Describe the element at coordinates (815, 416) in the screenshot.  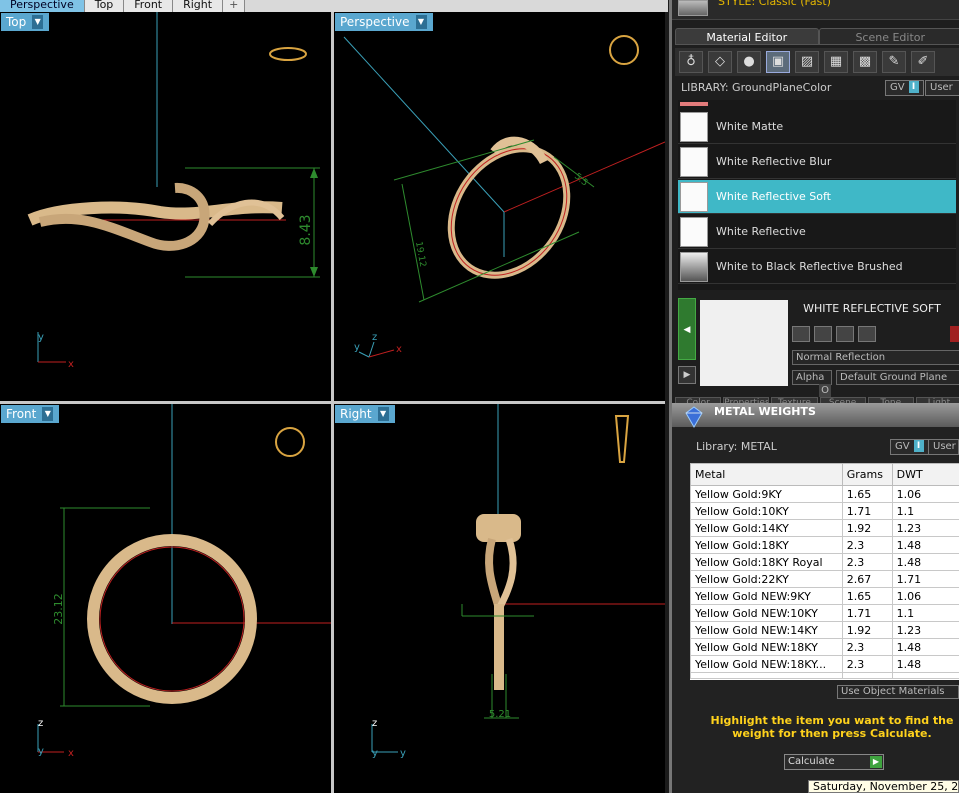
I see `dialog-header: METAL WEIGHTS` at that location.